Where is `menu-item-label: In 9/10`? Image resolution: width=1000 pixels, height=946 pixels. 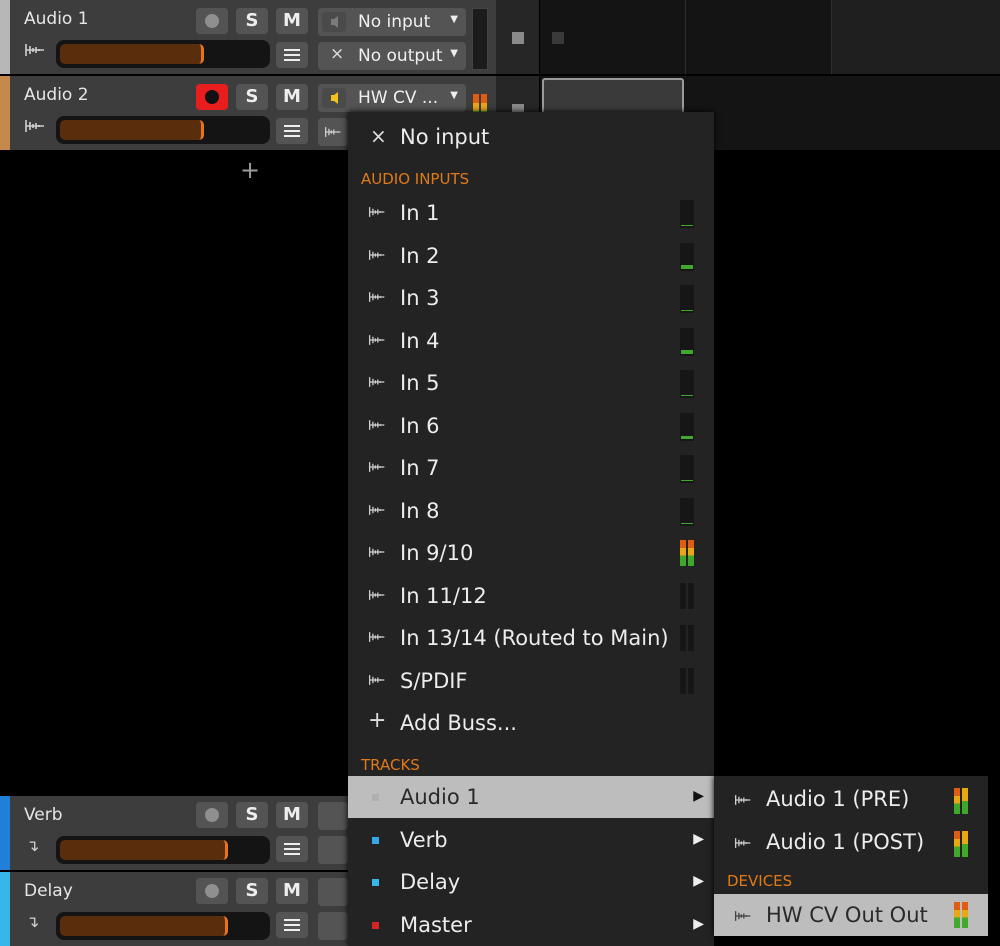 menu-item-label: In 9/10 is located at coordinates (437, 553).